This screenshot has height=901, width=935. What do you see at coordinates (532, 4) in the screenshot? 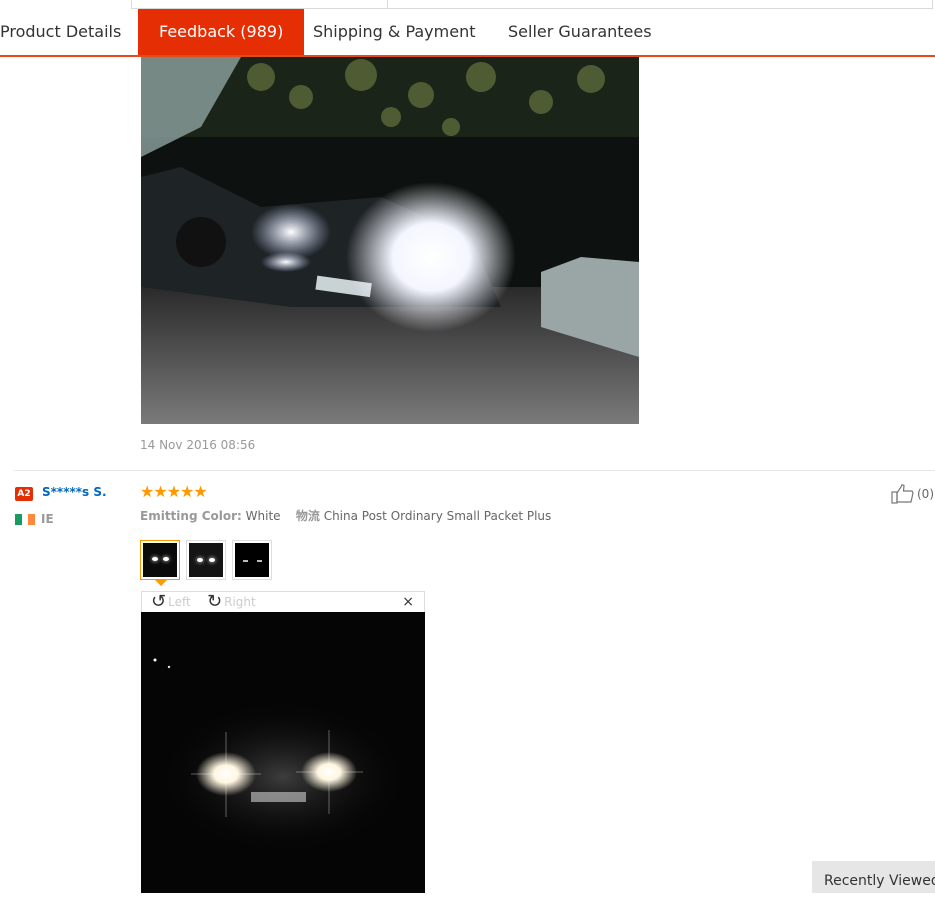
I see `search-area-edge` at bounding box center [532, 4].